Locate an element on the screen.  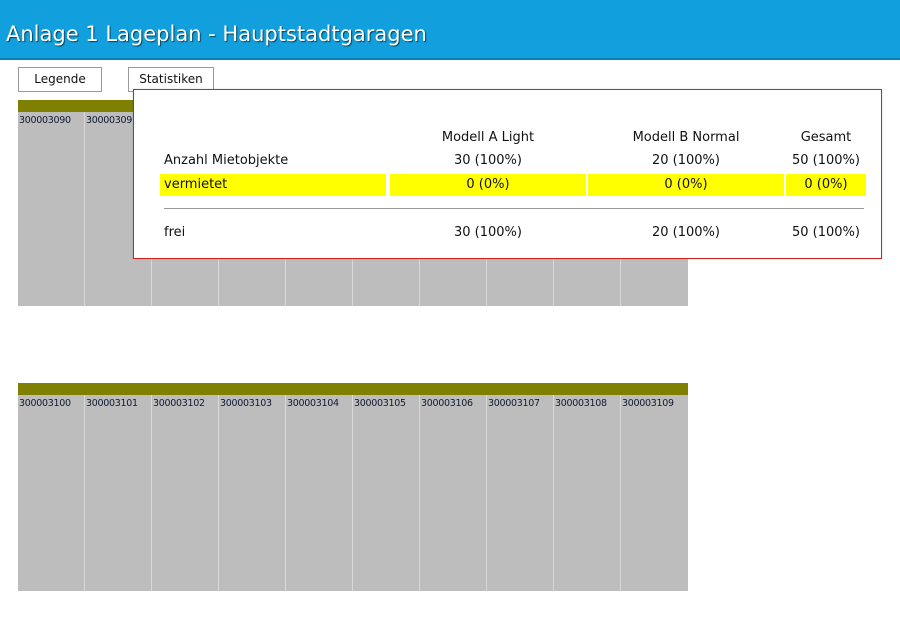
table-divider is located at coordinates (514, 208).